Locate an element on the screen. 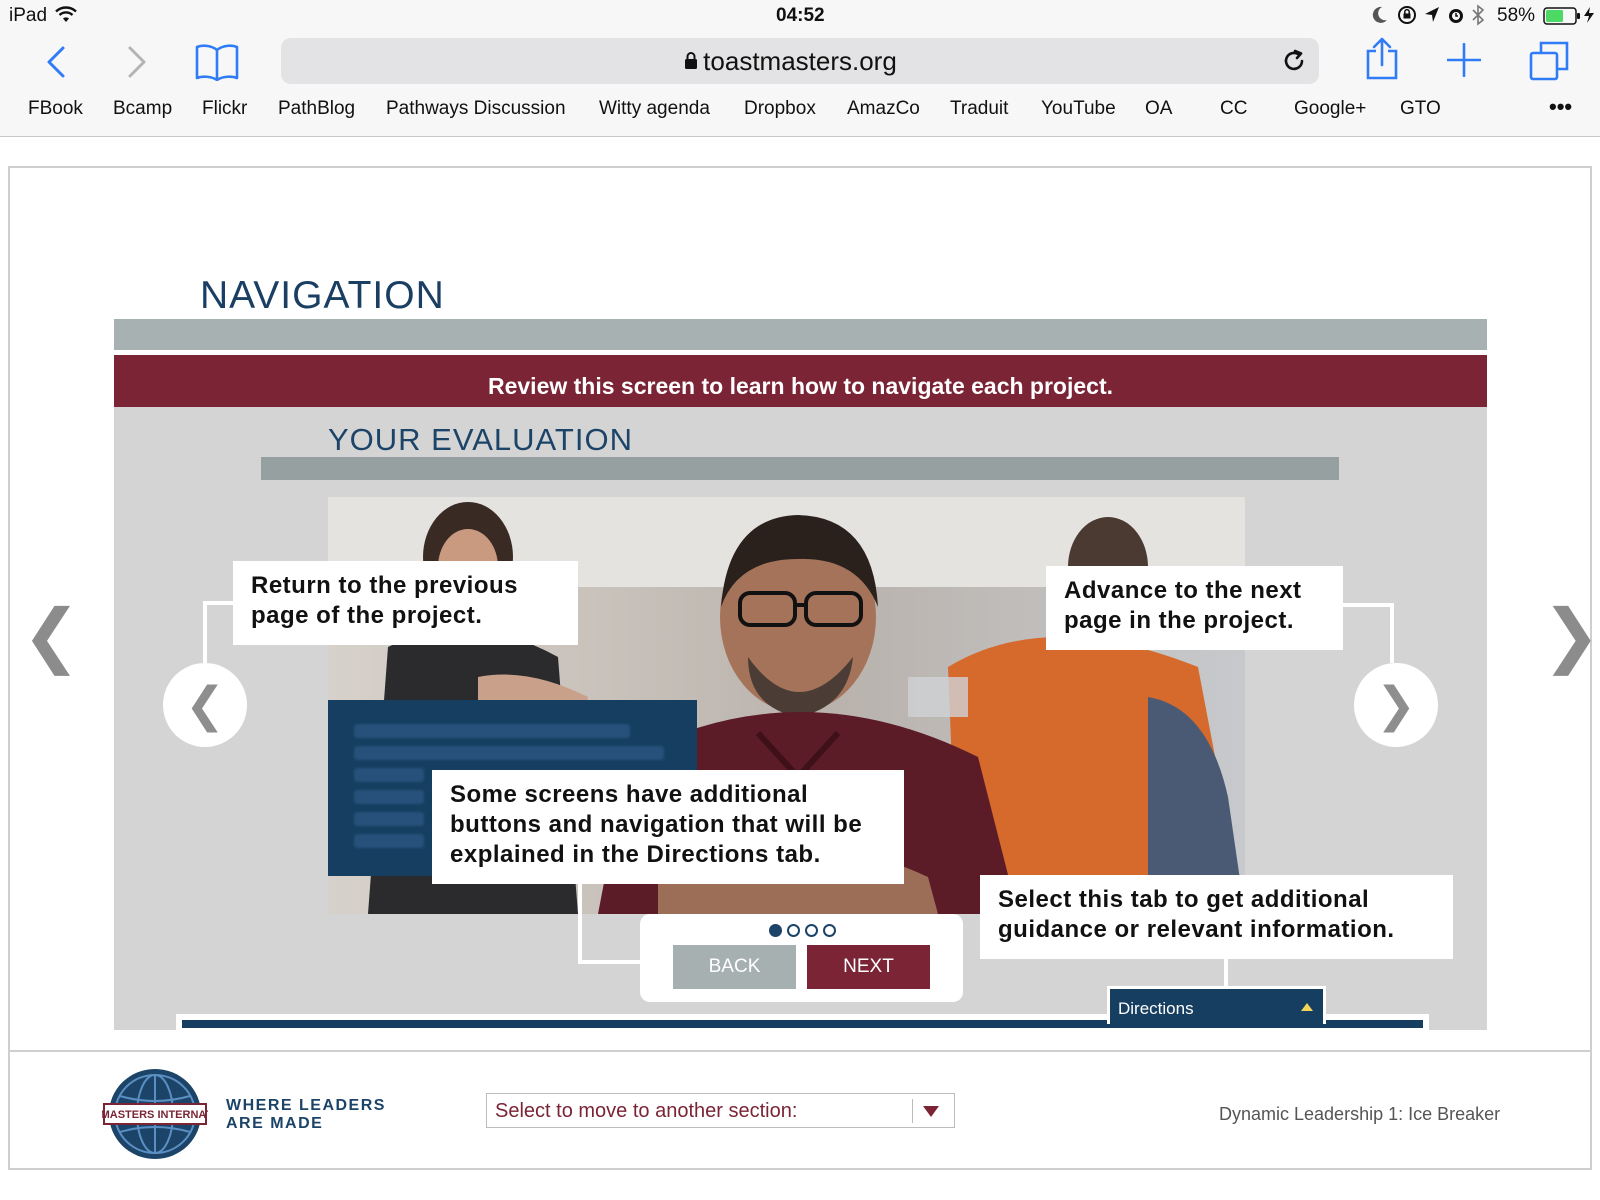 Image resolution: width=1600 pixels, height=1200 pixels. back-icon is located at coordinates (56, 62).